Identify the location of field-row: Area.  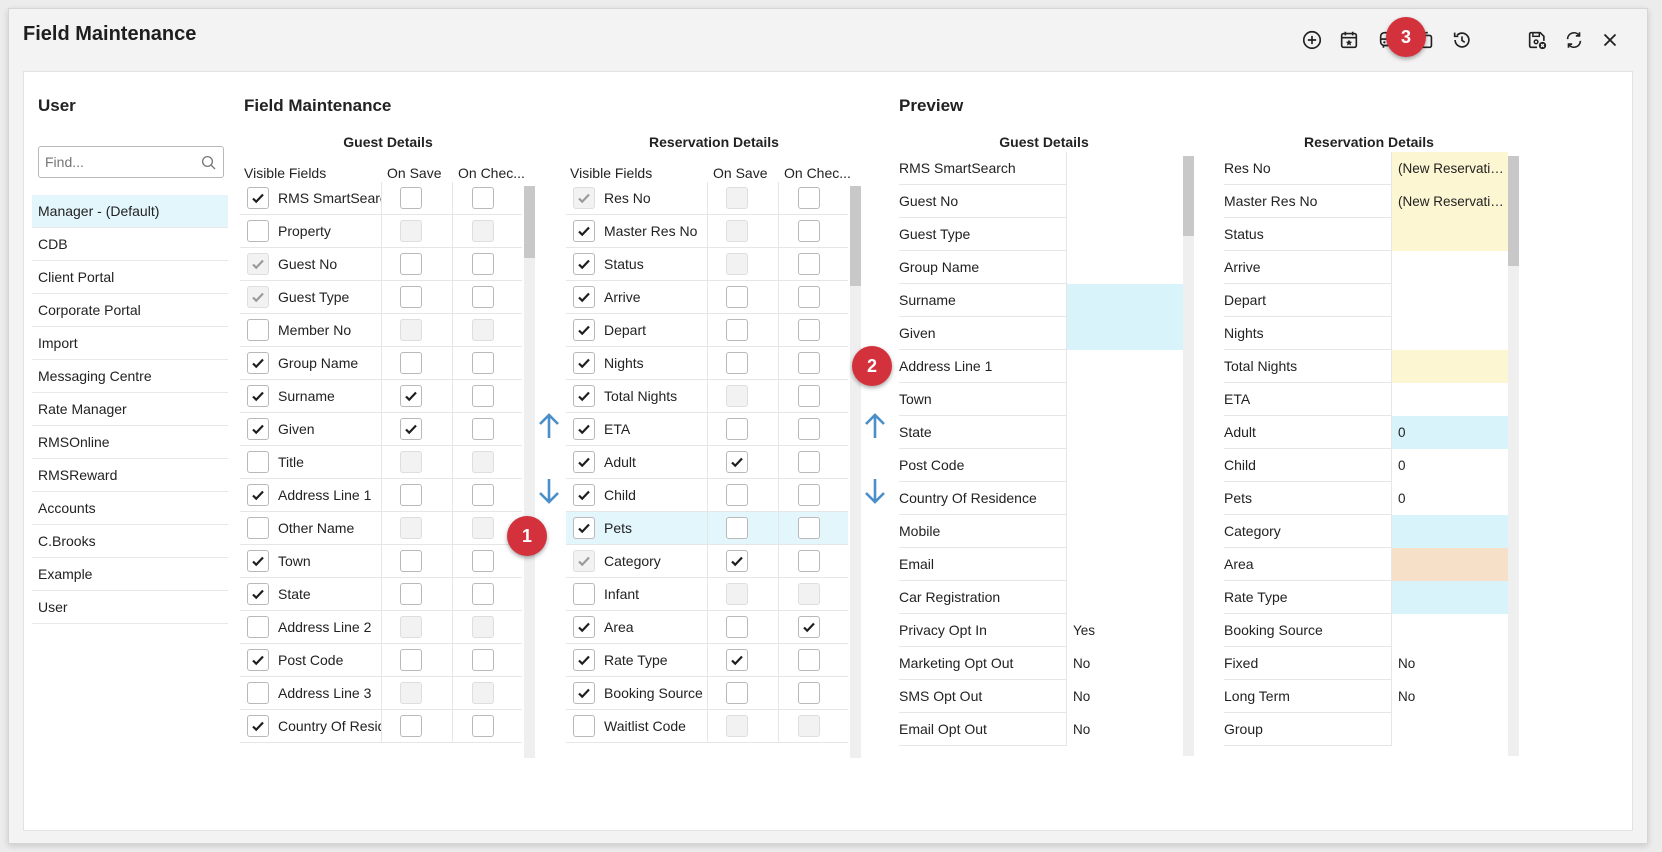
(707, 627).